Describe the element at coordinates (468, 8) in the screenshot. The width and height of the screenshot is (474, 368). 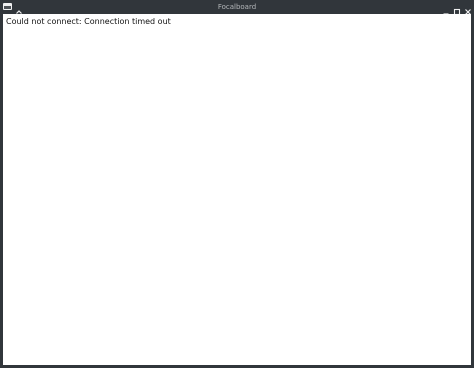
I see `close-icon` at that location.